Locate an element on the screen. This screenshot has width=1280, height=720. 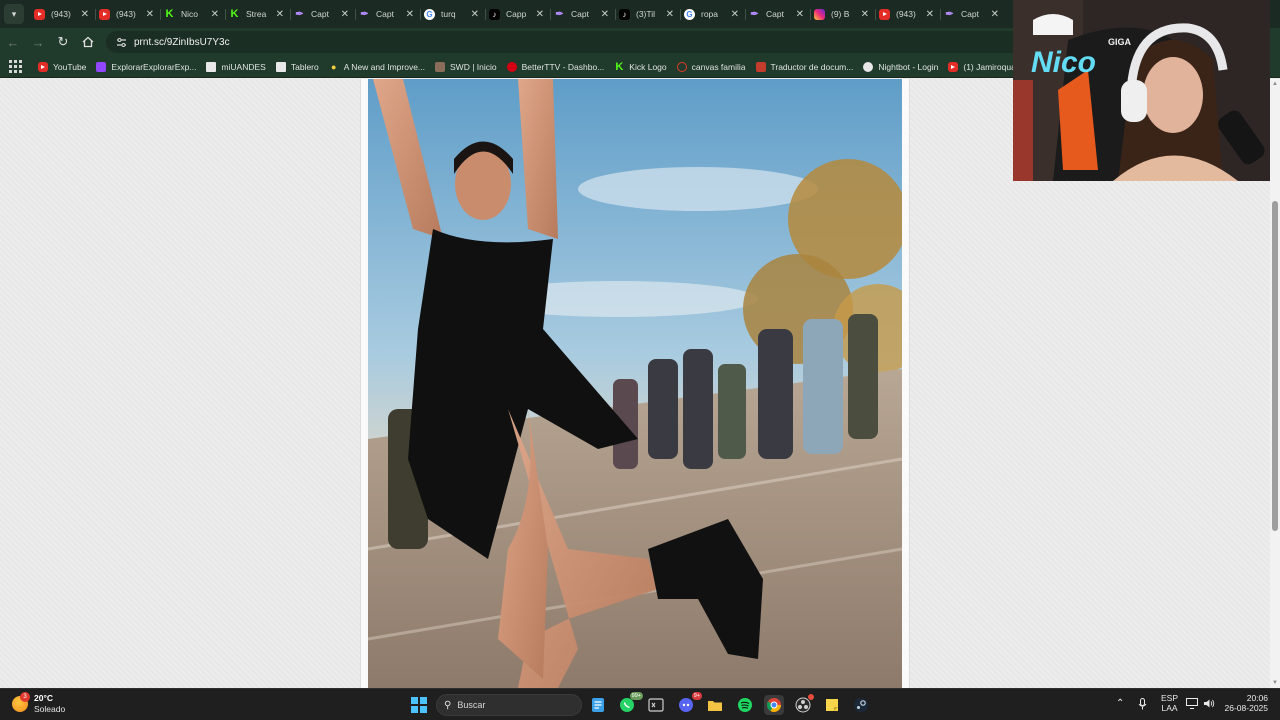
microphone-glyph is located at coordinates (1142, 704).